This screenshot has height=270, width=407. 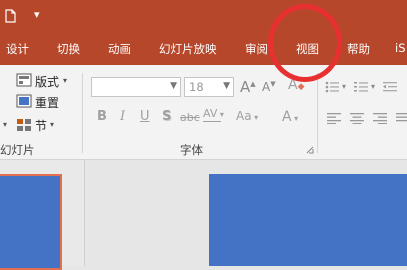 I want to click on underline-button: U, so click(x=145, y=116).